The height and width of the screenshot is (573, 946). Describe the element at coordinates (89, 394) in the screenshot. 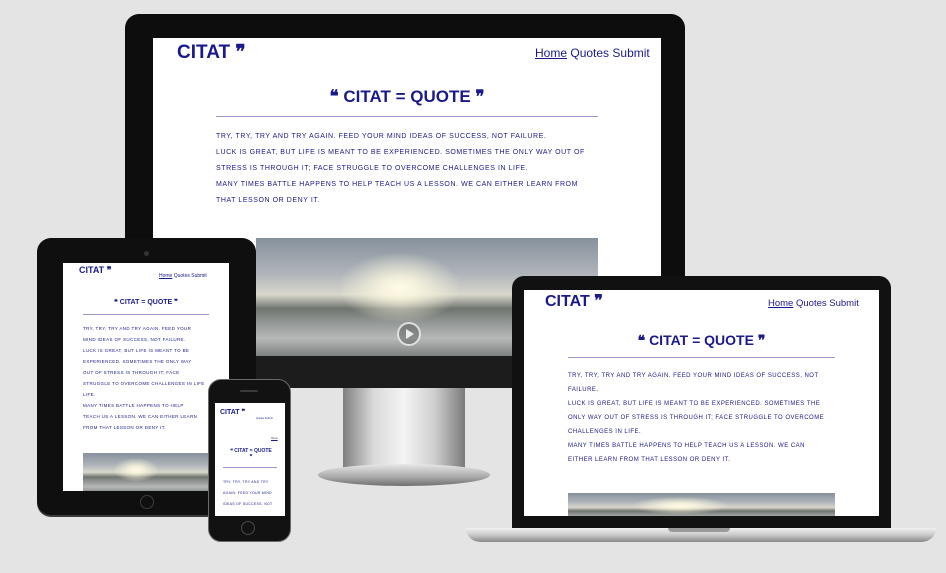

I see `quote-line: life.` at that location.